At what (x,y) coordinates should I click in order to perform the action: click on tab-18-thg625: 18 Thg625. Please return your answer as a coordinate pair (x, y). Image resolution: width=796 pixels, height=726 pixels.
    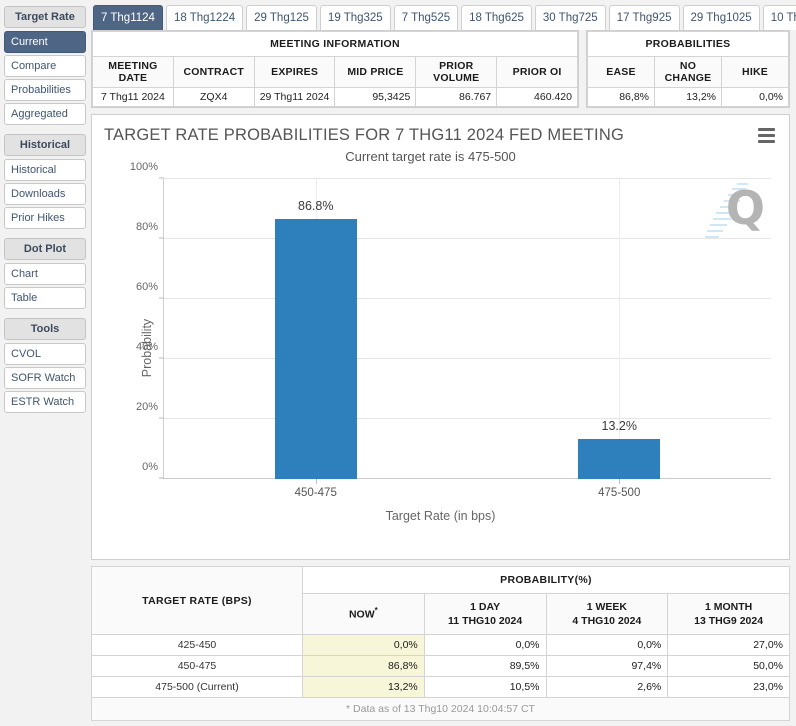
    Looking at the image, I should click on (496, 17).